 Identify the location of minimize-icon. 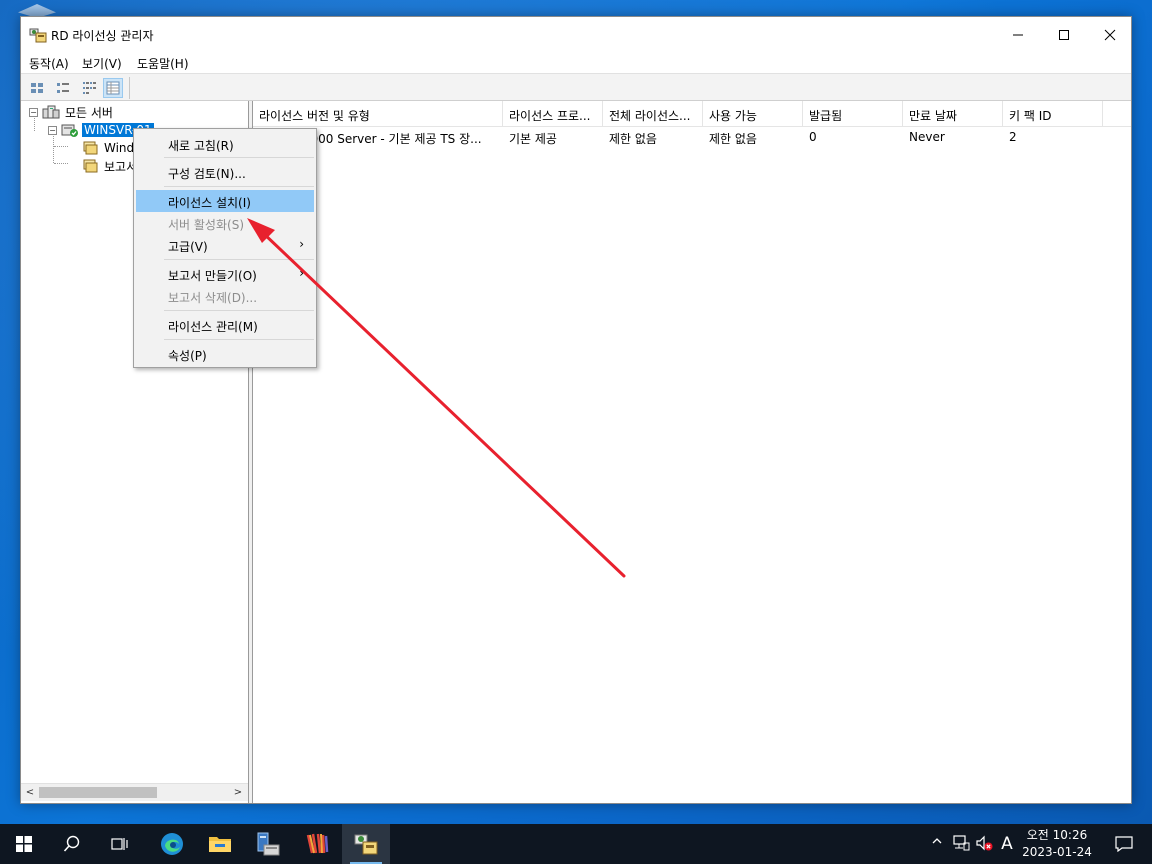
(1018, 35).